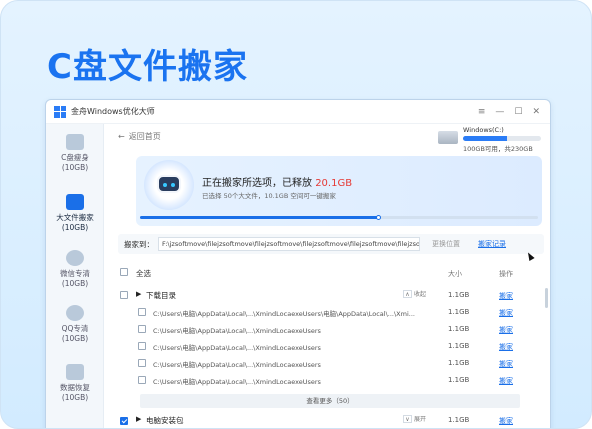  Describe the element at coordinates (121, 136) in the screenshot. I see `back-arrow-icon: ←` at that location.